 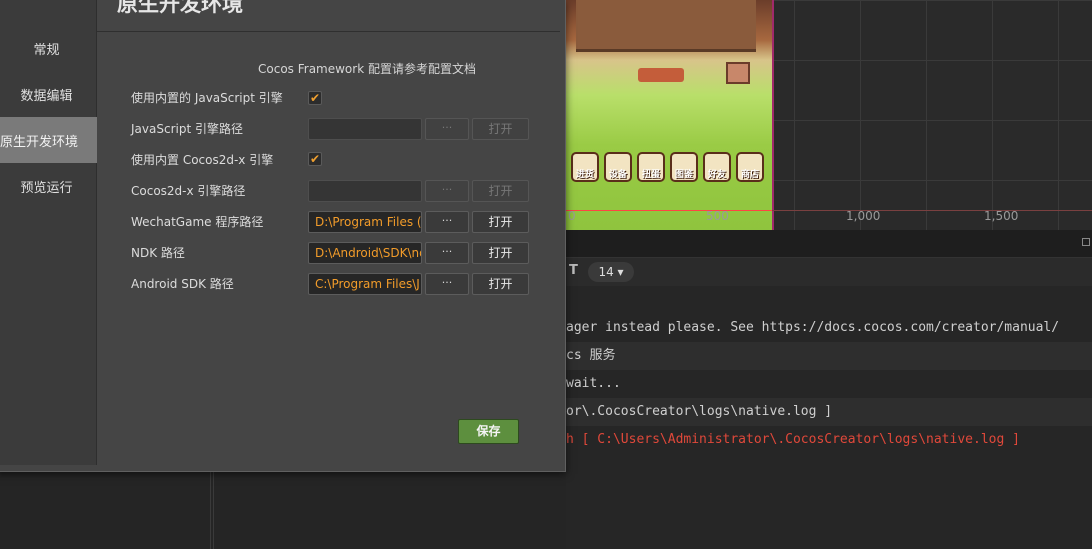 I want to click on title-divider, so click(x=328, y=31).